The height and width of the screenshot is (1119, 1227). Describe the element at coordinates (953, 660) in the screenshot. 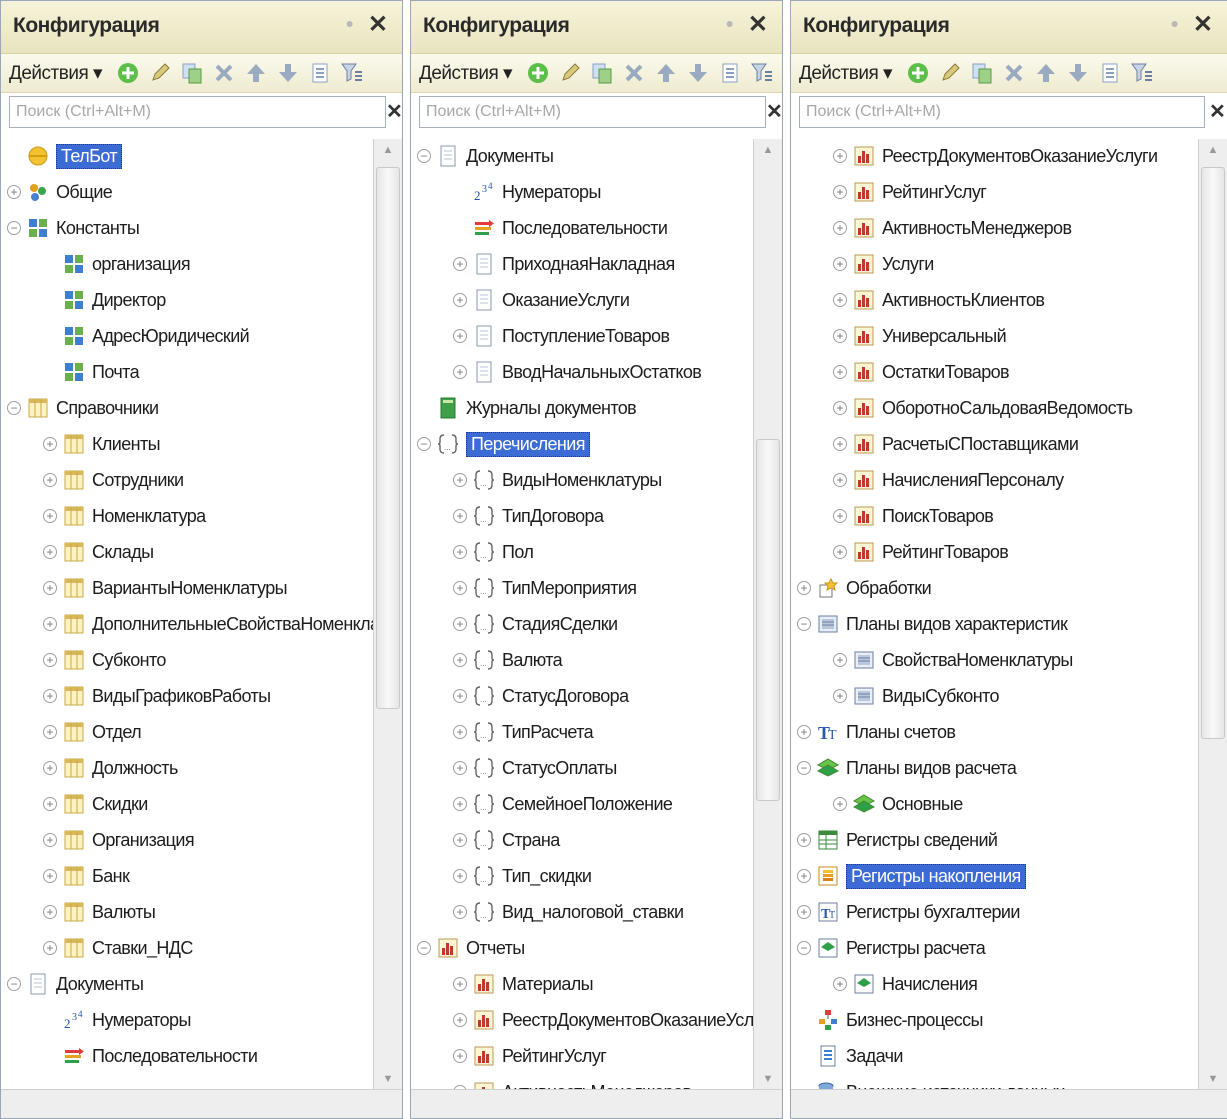

I see `tree-node-свойстваноменклатуры: + СвойстваНоменклатуры` at that location.